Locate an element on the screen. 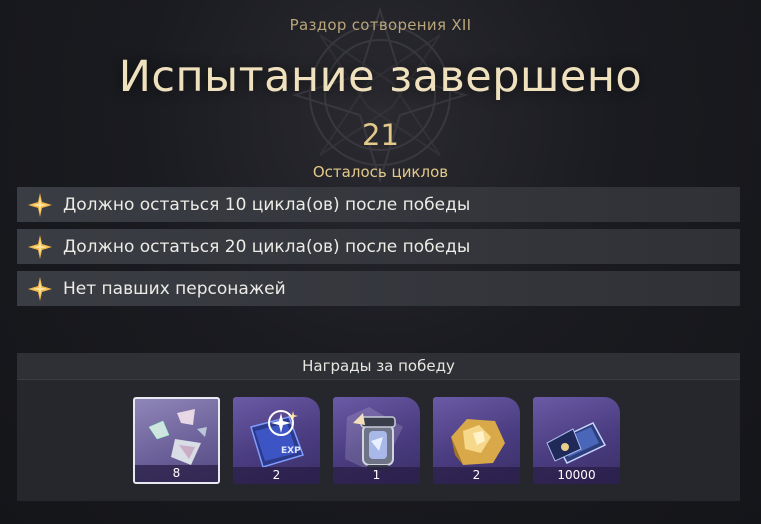 This screenshot has height=524, width=761. condition-text: Нет павших персонажей is located at coordinates (174, 288).